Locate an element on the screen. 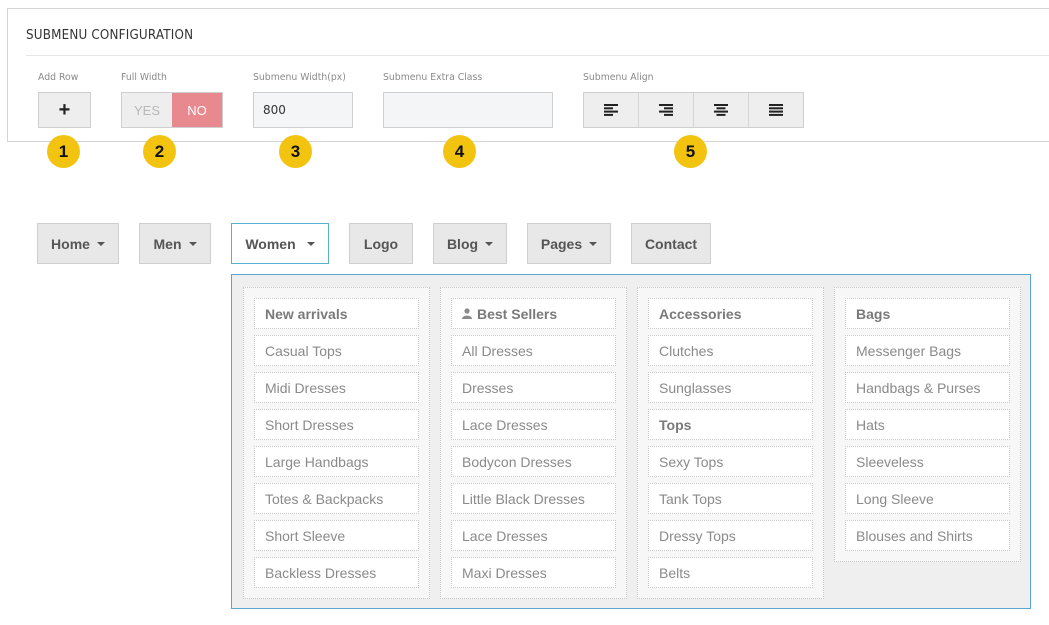 The width and height of the screenshot is (1049, 625). extra-class-input is located at coordinates (468, 110).